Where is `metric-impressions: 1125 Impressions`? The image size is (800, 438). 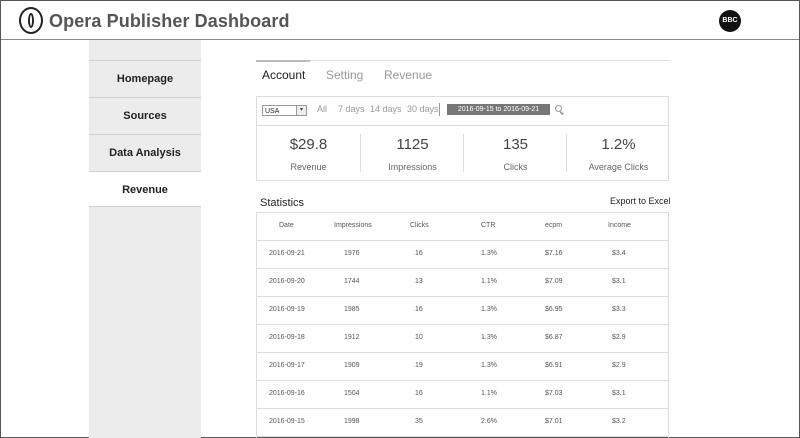
metric-impressions: 1125 Impressions is located at coordinates (412, 153).